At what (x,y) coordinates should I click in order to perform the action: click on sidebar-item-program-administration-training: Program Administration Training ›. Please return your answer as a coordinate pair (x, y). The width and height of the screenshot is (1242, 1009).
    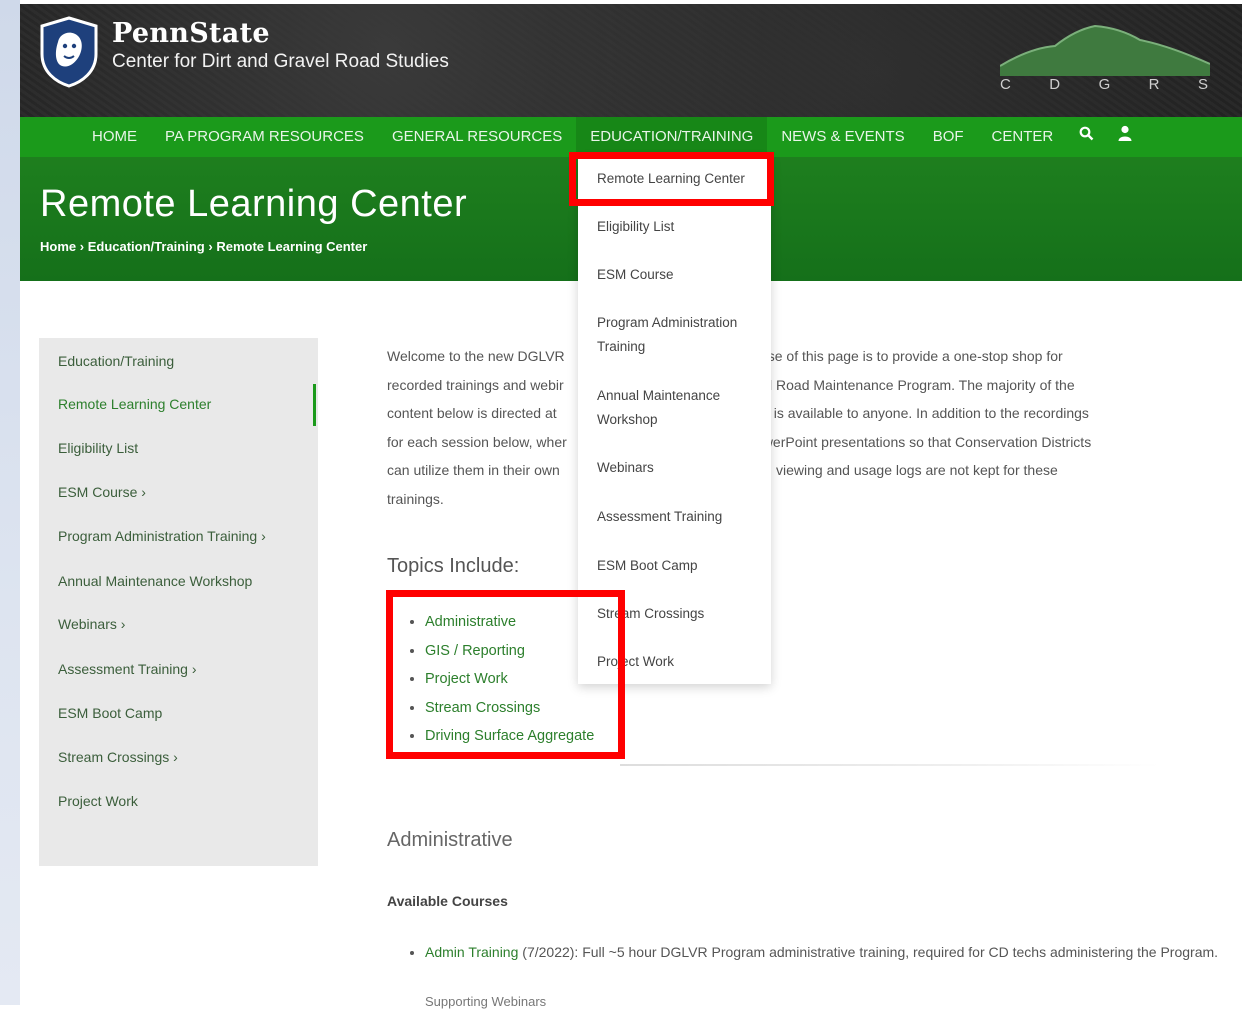
    Looking at the image, I should click on (162, 536).